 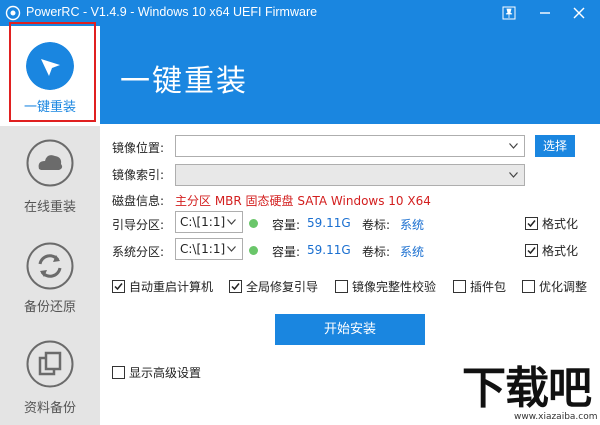 I want to click on watermark-url: www.xiazaiba.com, so click(x=556, y=417).